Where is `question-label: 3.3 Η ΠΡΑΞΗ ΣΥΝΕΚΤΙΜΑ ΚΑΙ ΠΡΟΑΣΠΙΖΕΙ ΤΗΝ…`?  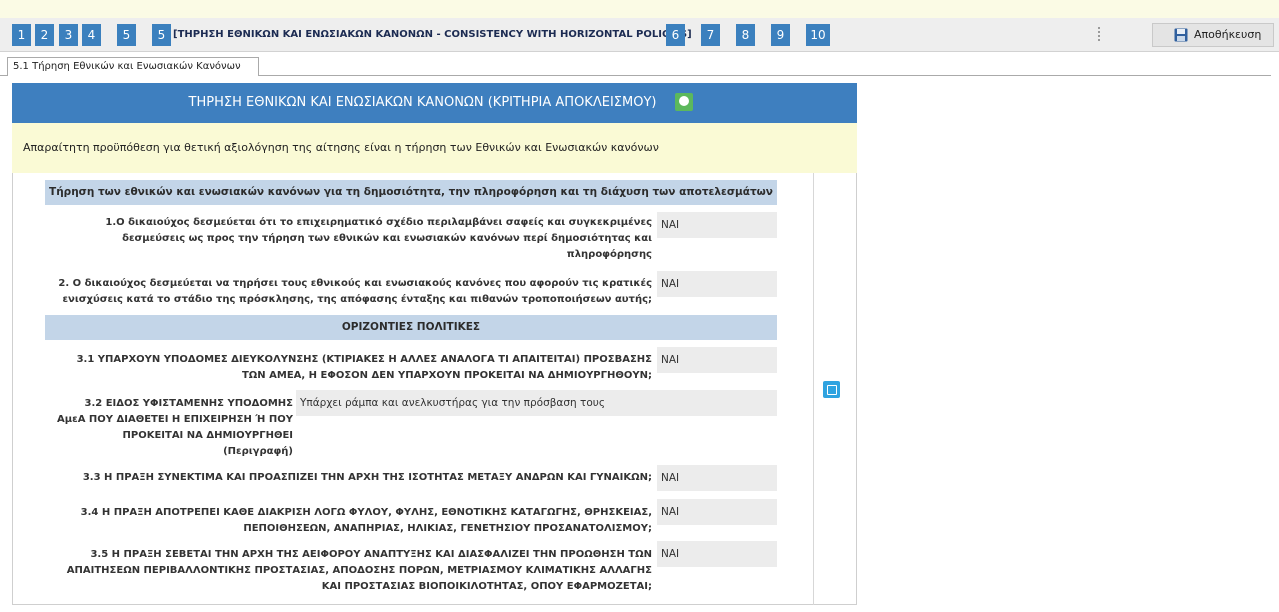
question-label: 3.3 Η ΠΡΑΞΗ ΣΥΝΕΚΤΙΜΑ ΚΑΙ ΠΡΟΑΣΠΙΖΕΙ ΤΗΝ… is located at coordinates (367, 477).